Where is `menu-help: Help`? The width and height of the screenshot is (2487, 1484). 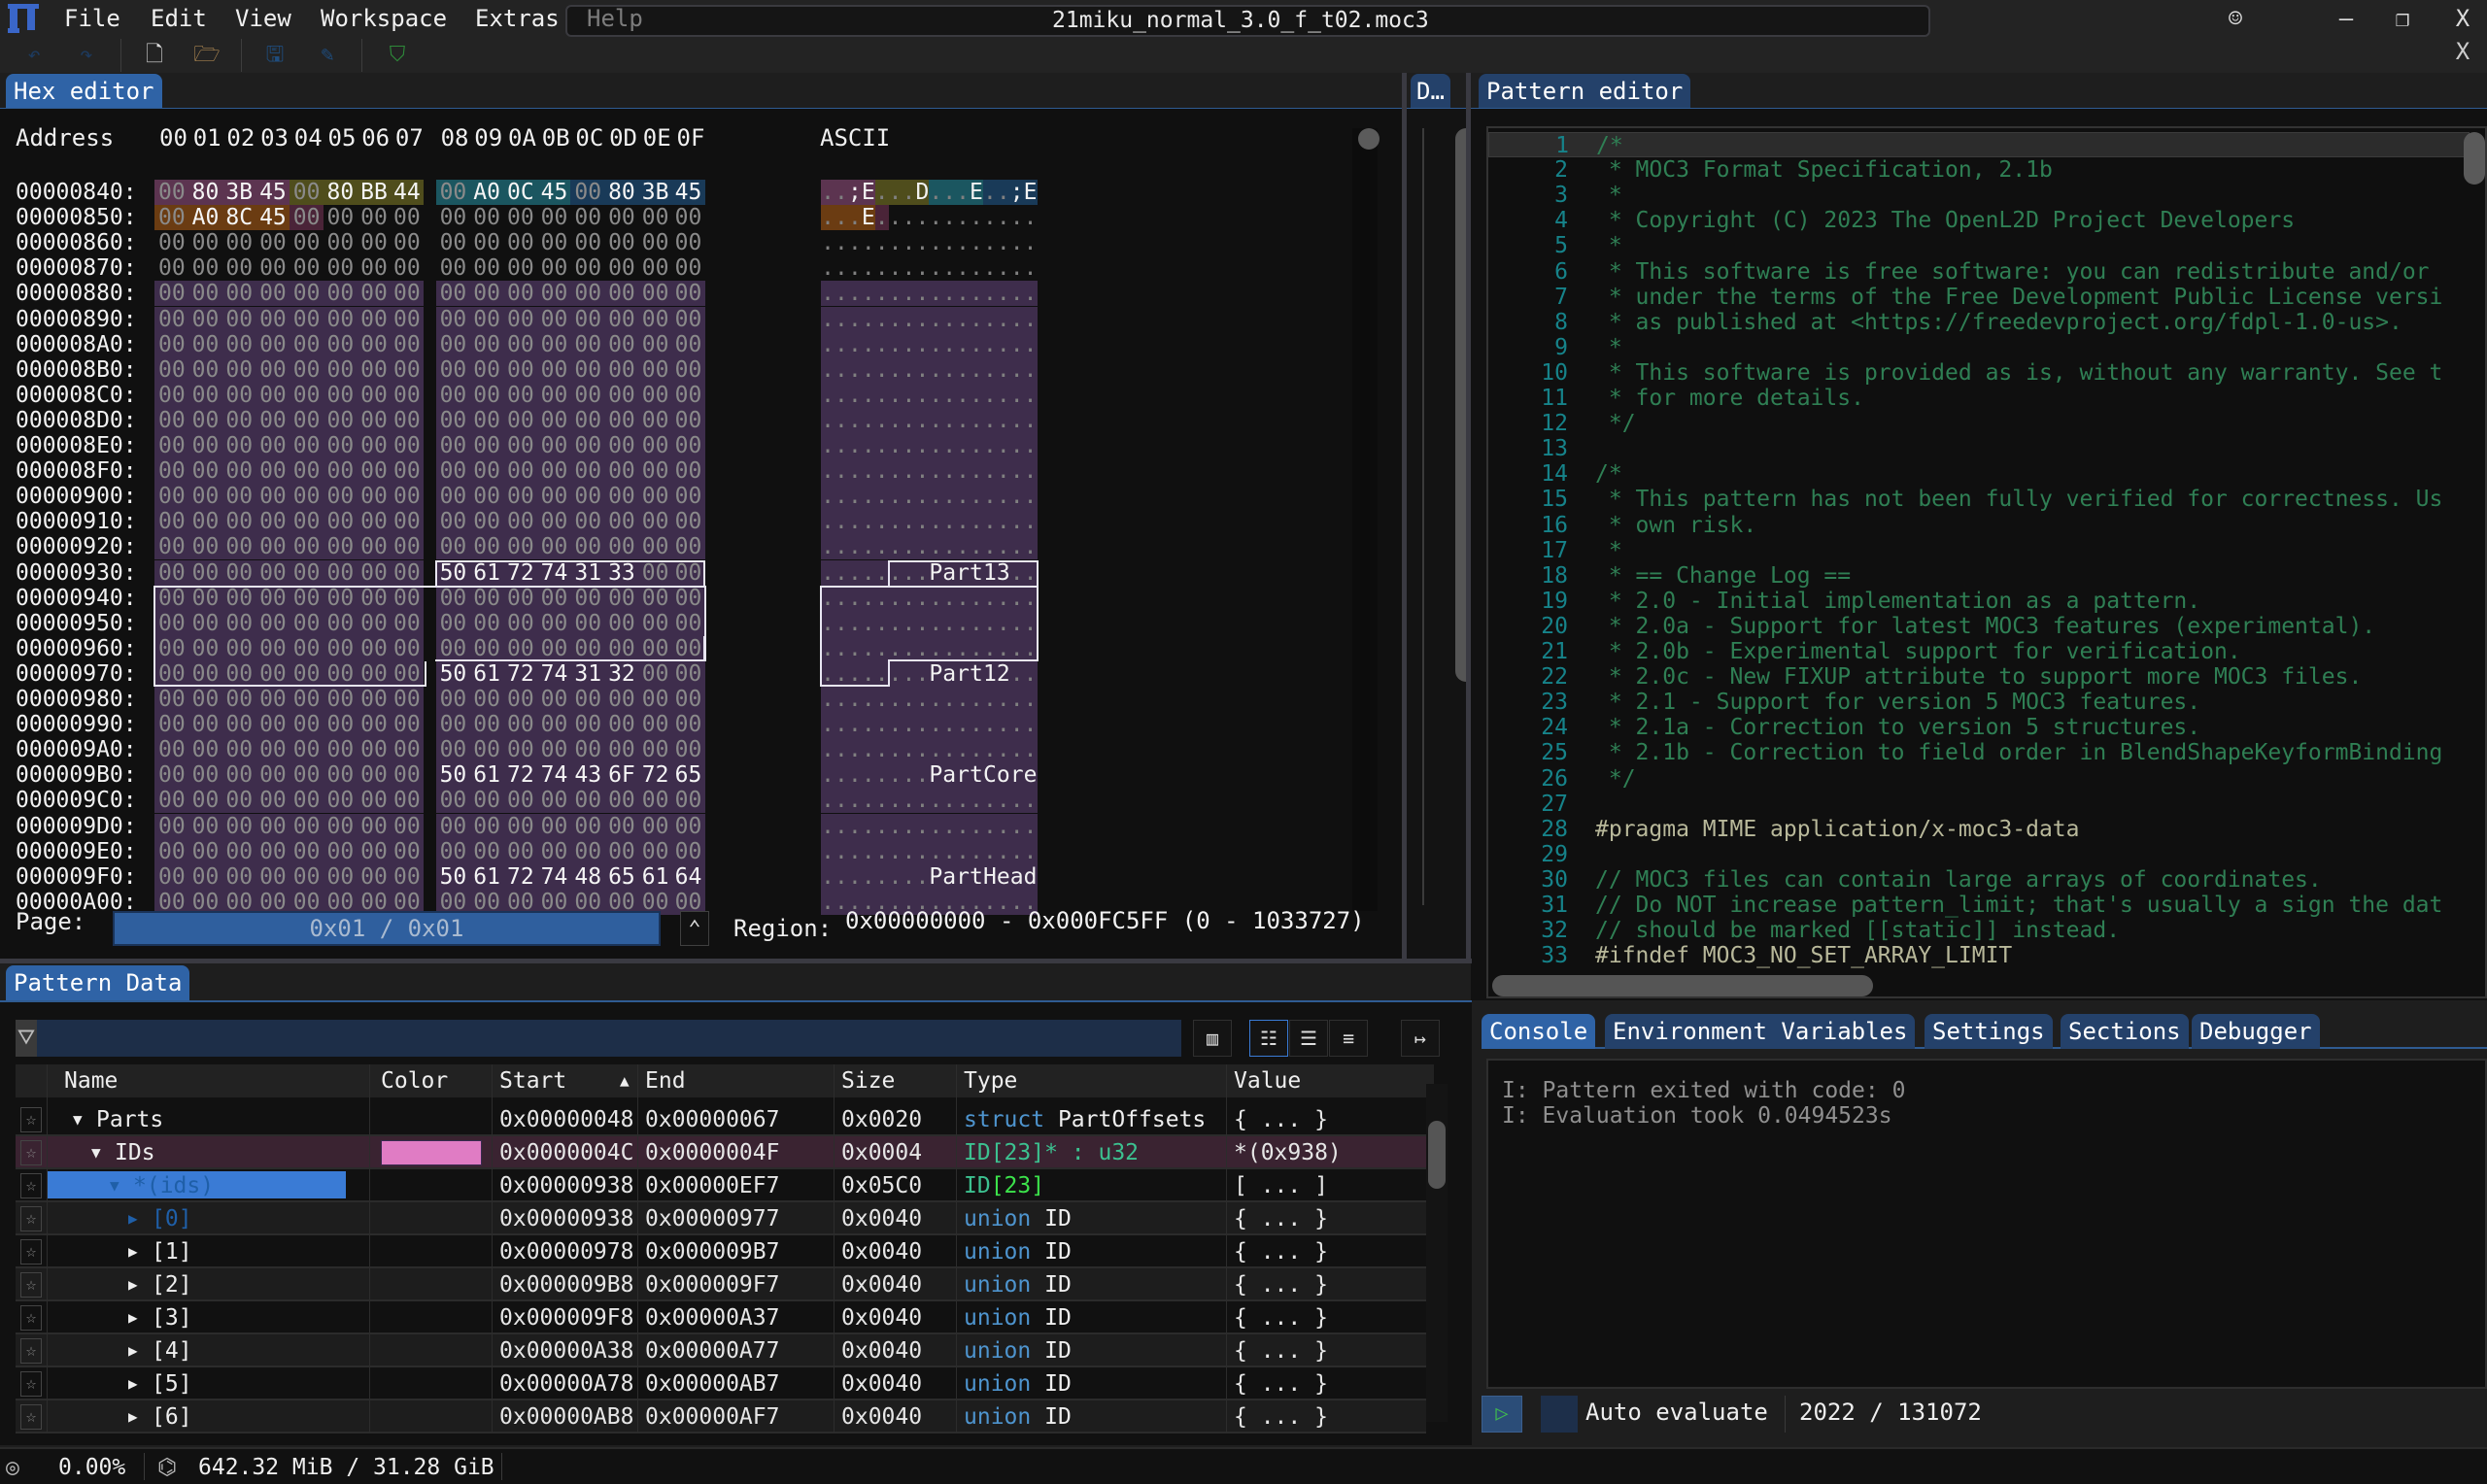 menu-help: Help is located at coordinates (615, 18).